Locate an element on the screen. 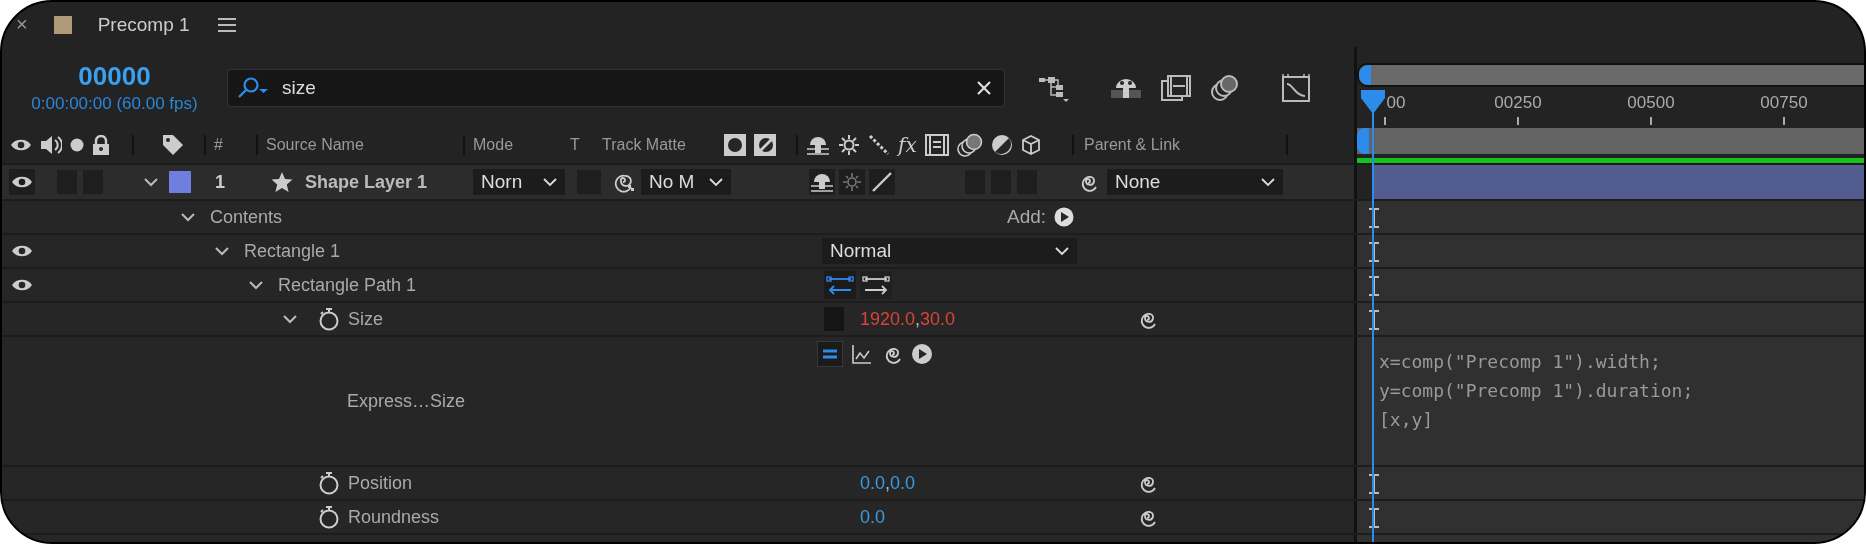 Image resolution: width=1866 pixels, height=544 pixels. property-name: Position is located at coordinates (380, 483).